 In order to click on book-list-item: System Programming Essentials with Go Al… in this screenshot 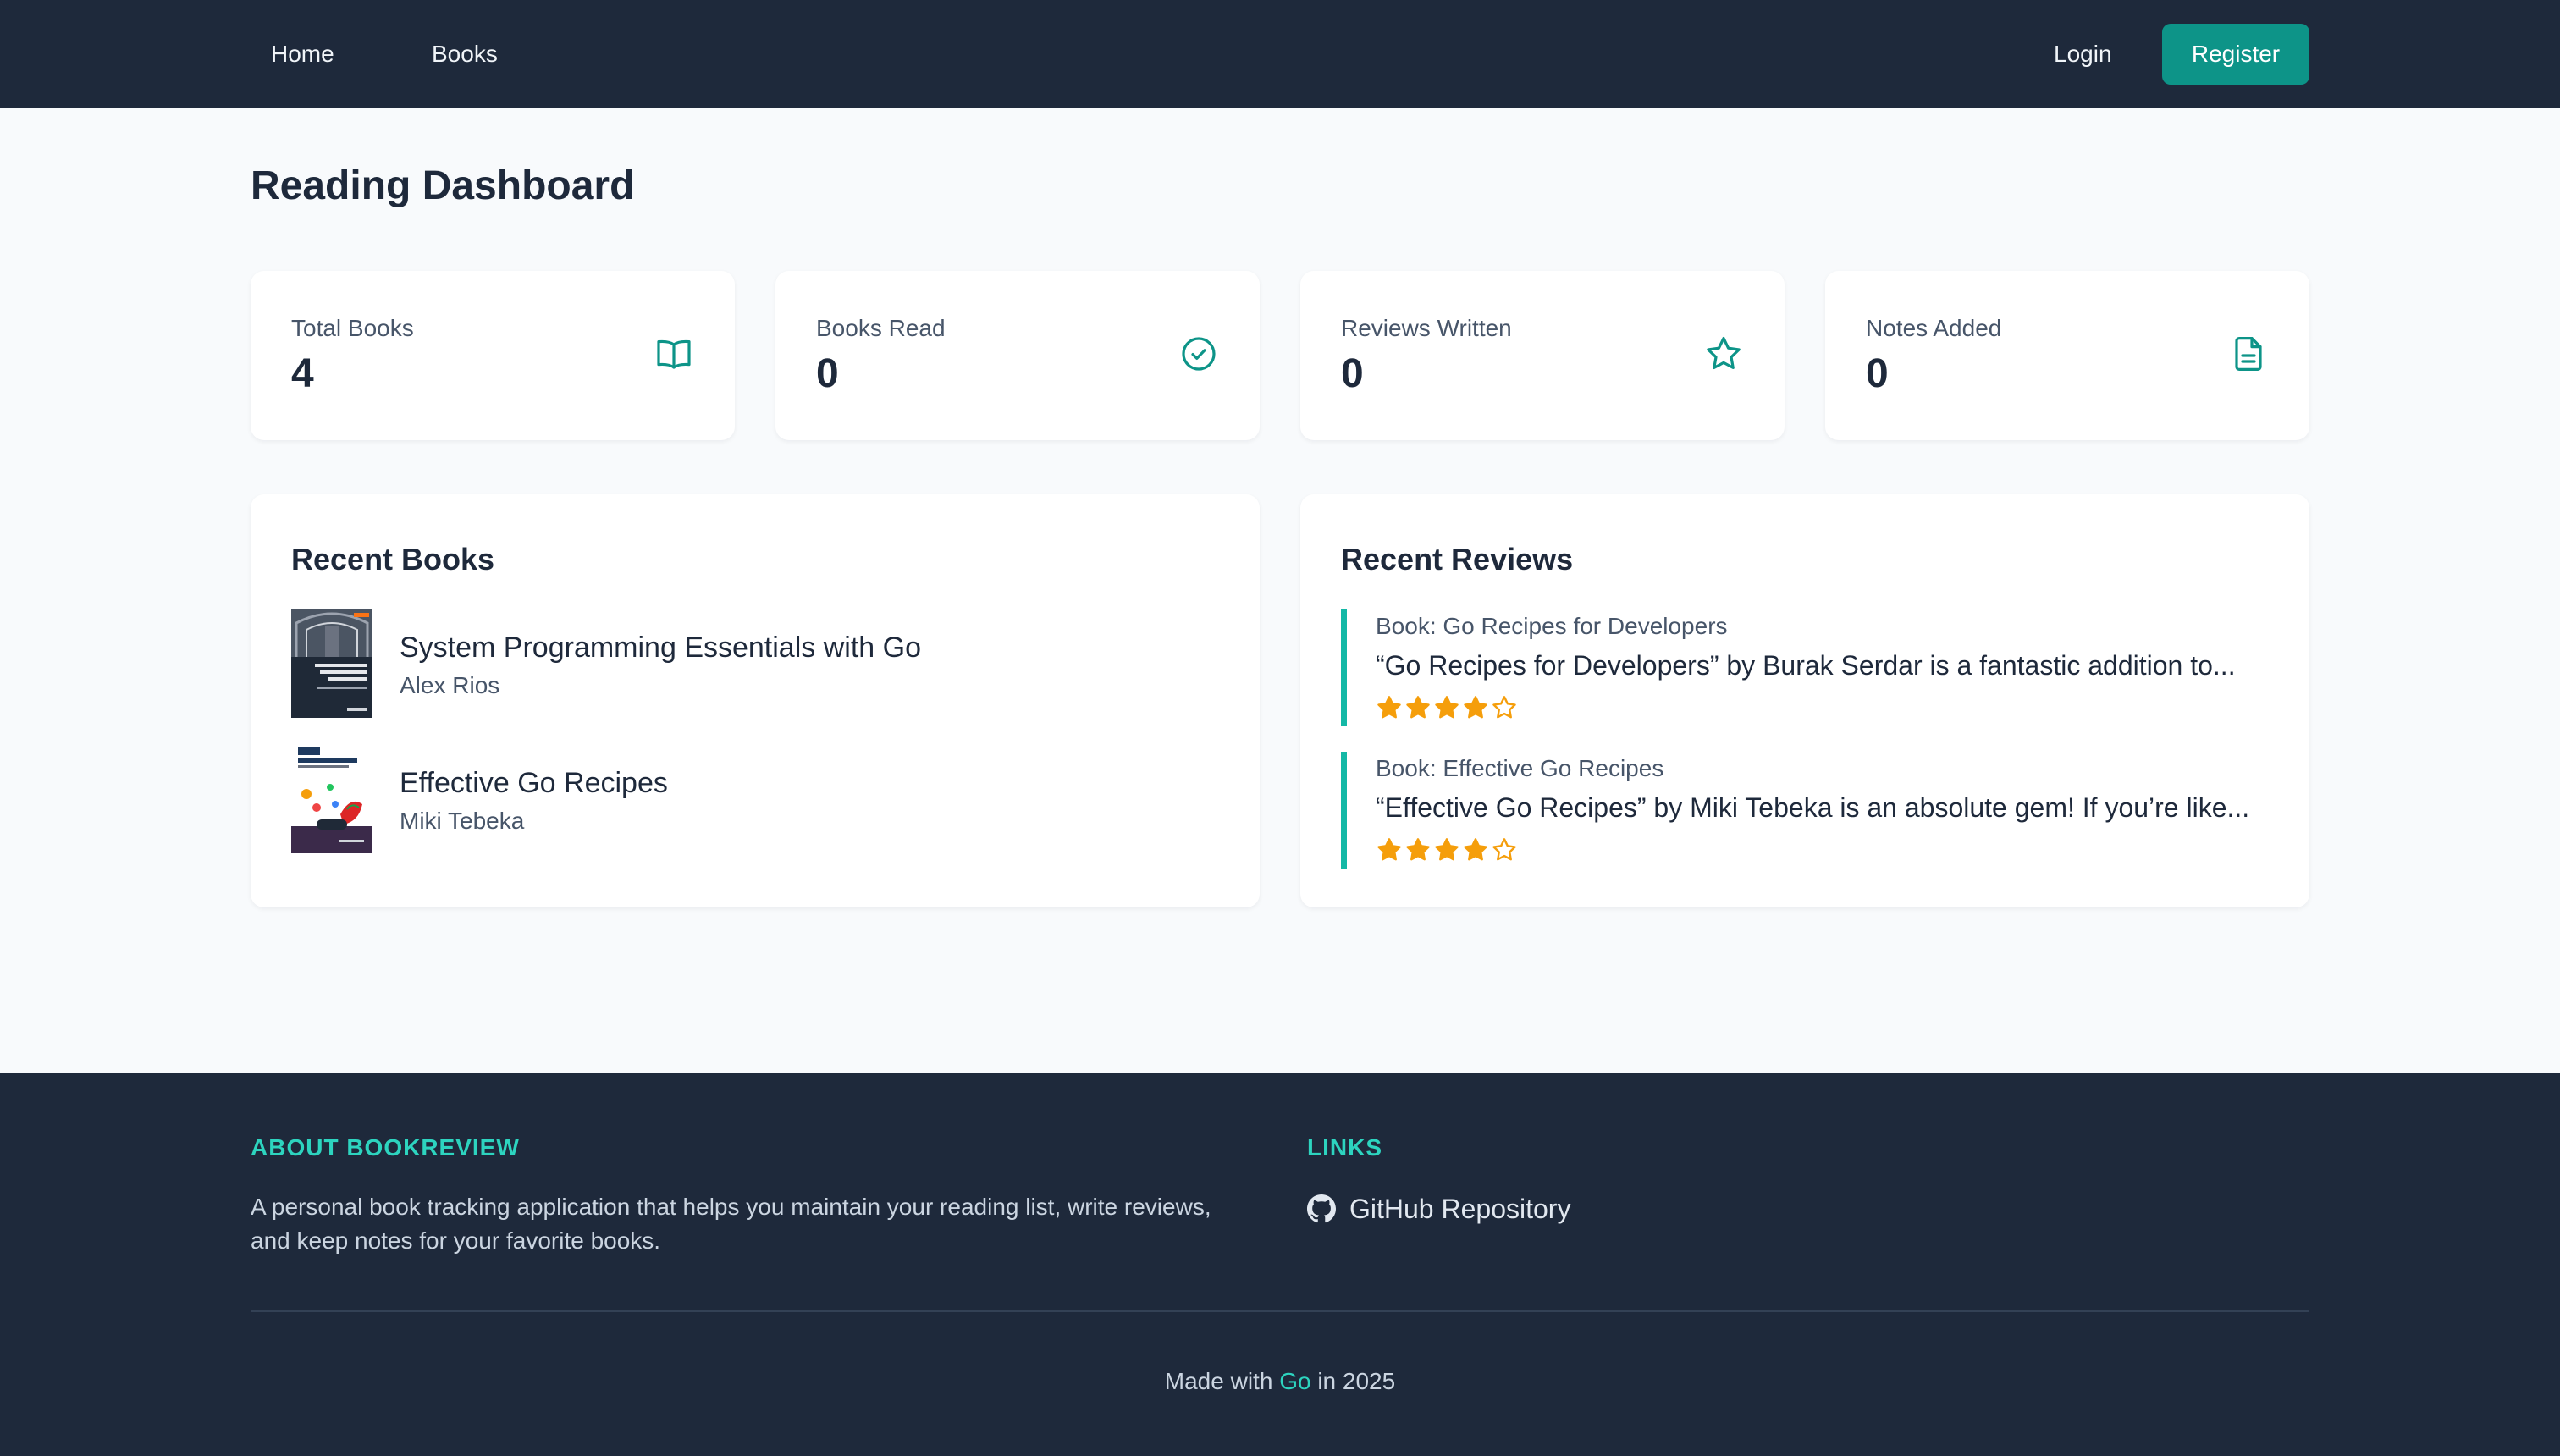, I will do `click(756, 663)`.